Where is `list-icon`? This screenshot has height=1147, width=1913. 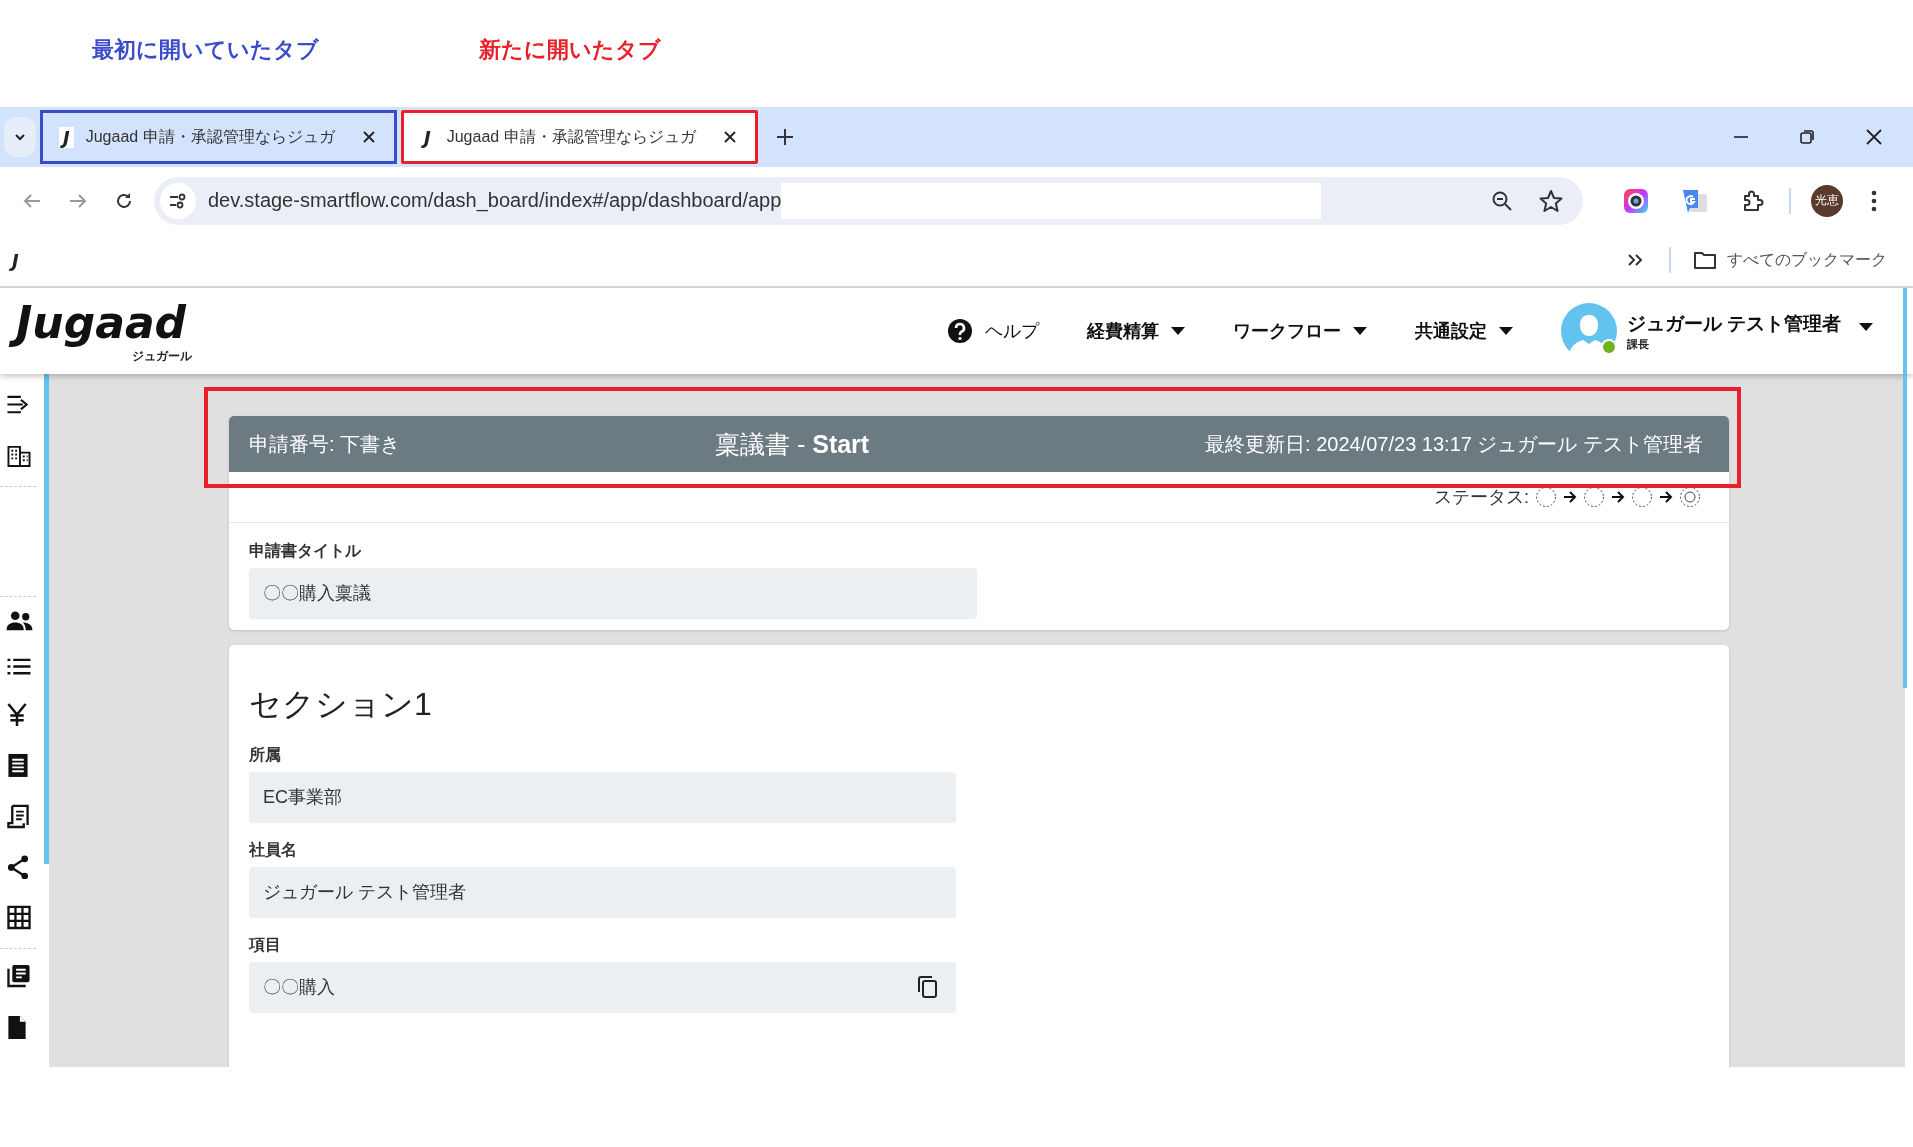 list-icon is located at coordinates (19, 666).